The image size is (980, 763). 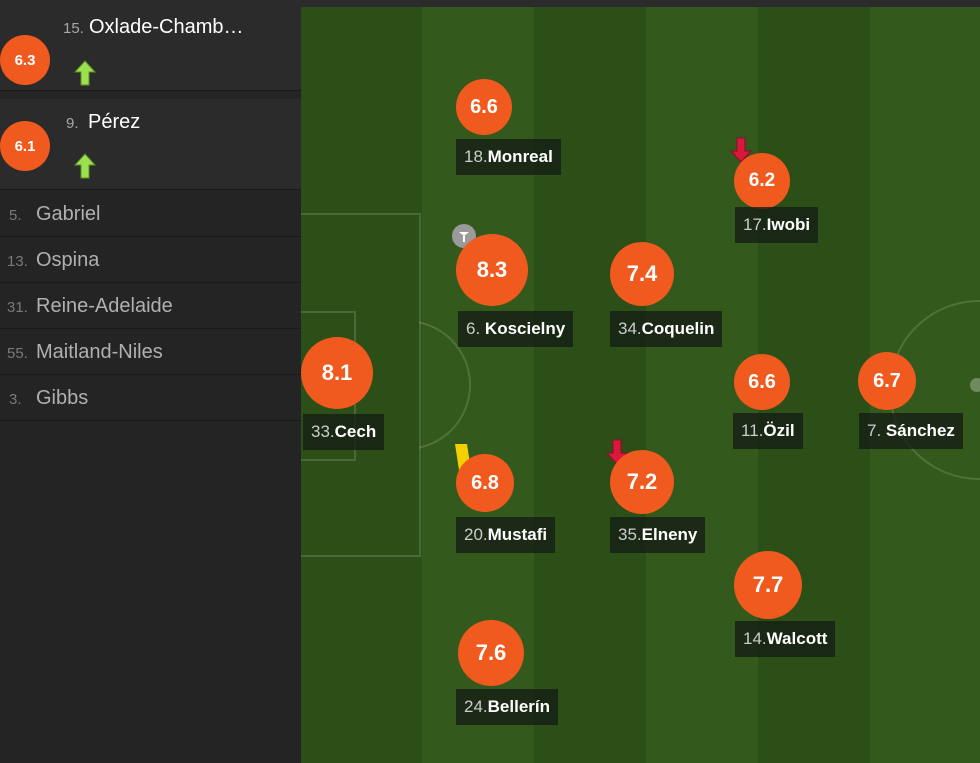 What do you see at coordinates (355, 431) in the screenshot?
I see `player-name: Cech` at bounding box center [355, 431].